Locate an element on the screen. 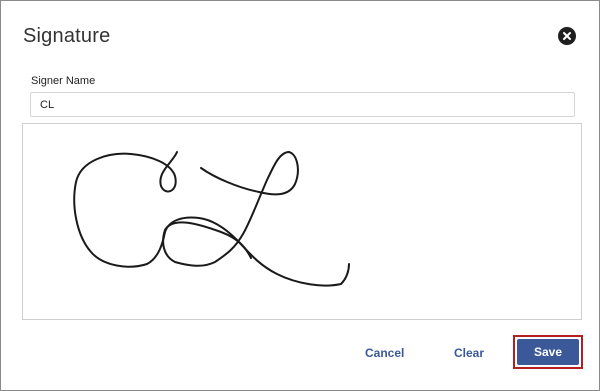 This screenshot has height=391, width=600. cancel-button: Cancel is located at coordinates (384, 353).